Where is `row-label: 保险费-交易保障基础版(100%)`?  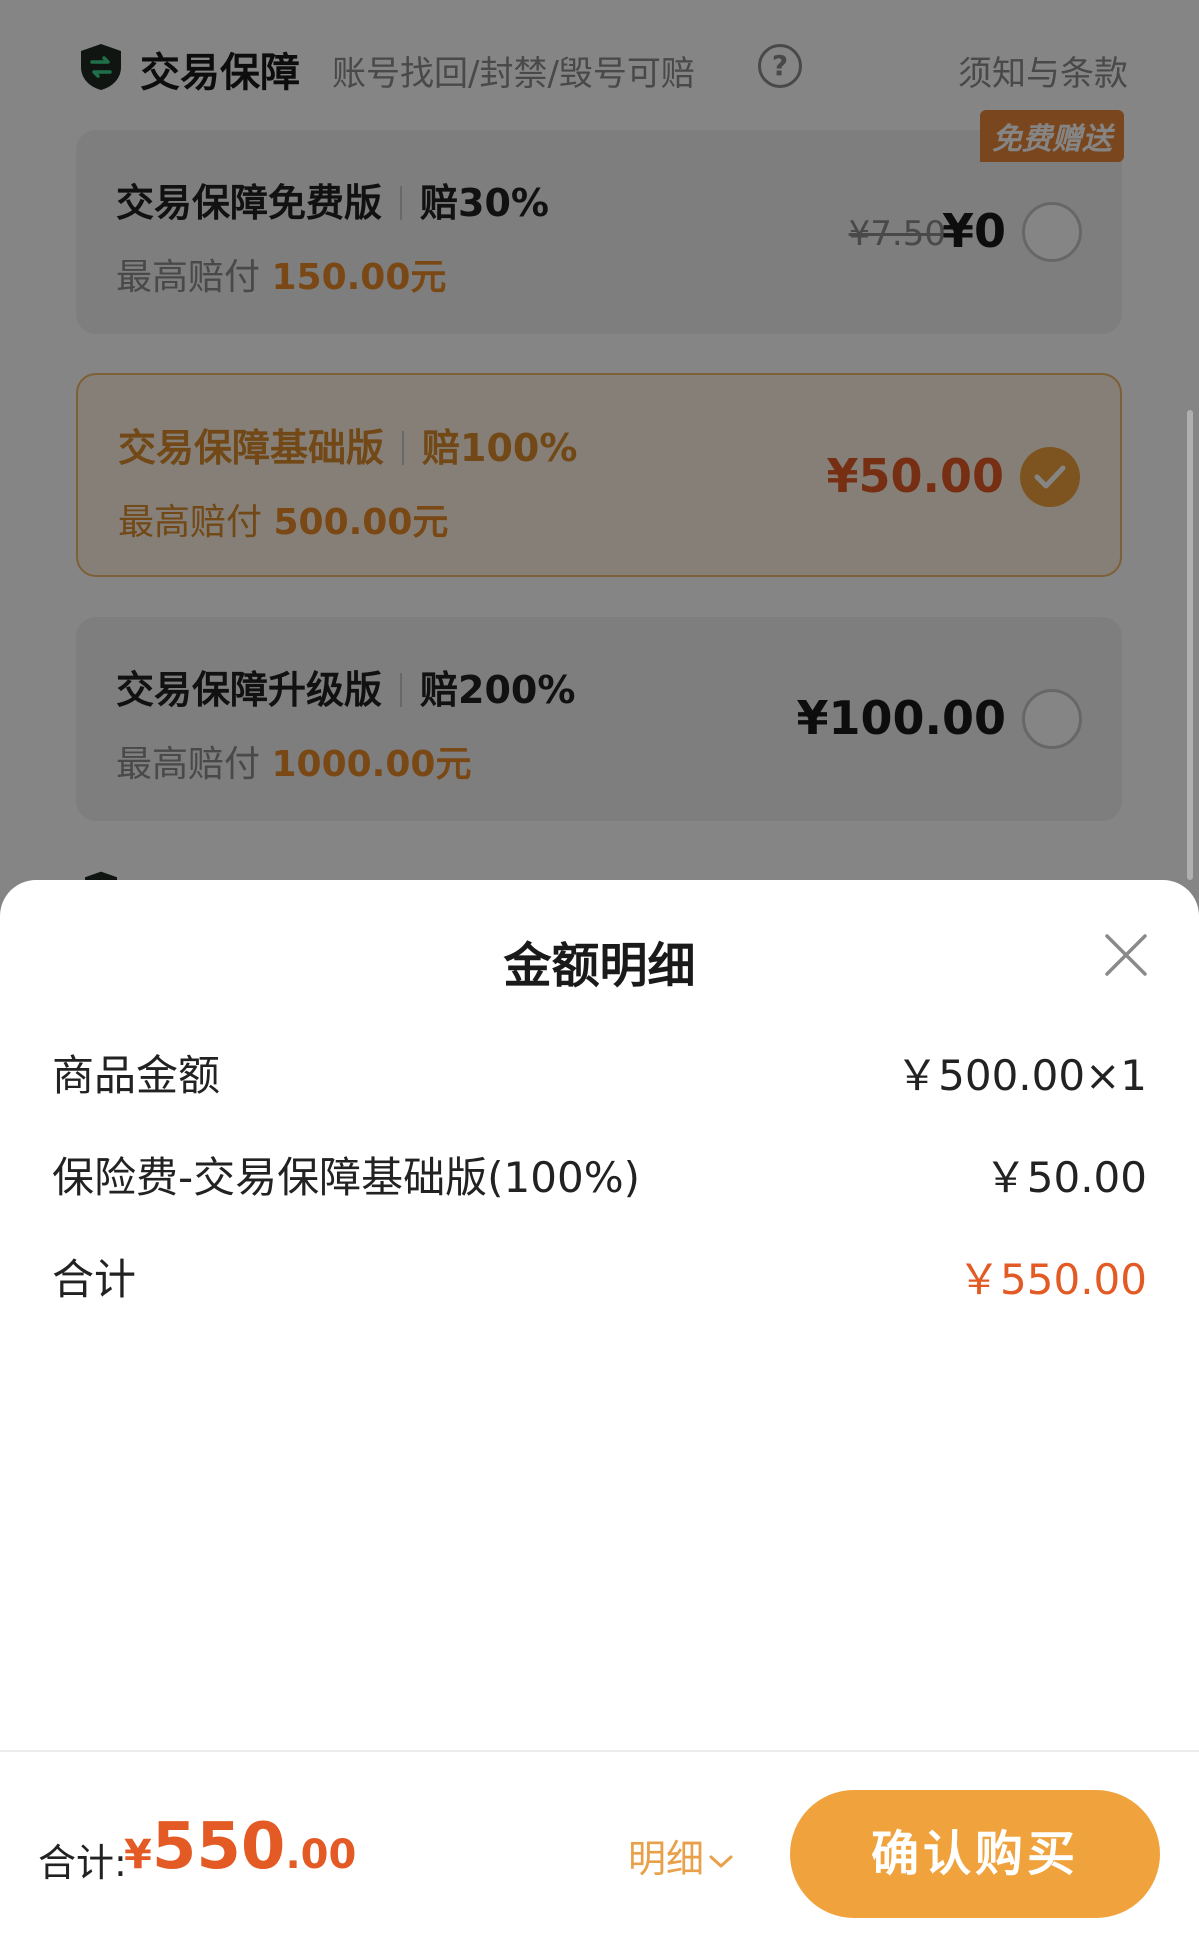
row-label: 保险费-交易保障基础版(100%) is located at coordinates (346, 1177).